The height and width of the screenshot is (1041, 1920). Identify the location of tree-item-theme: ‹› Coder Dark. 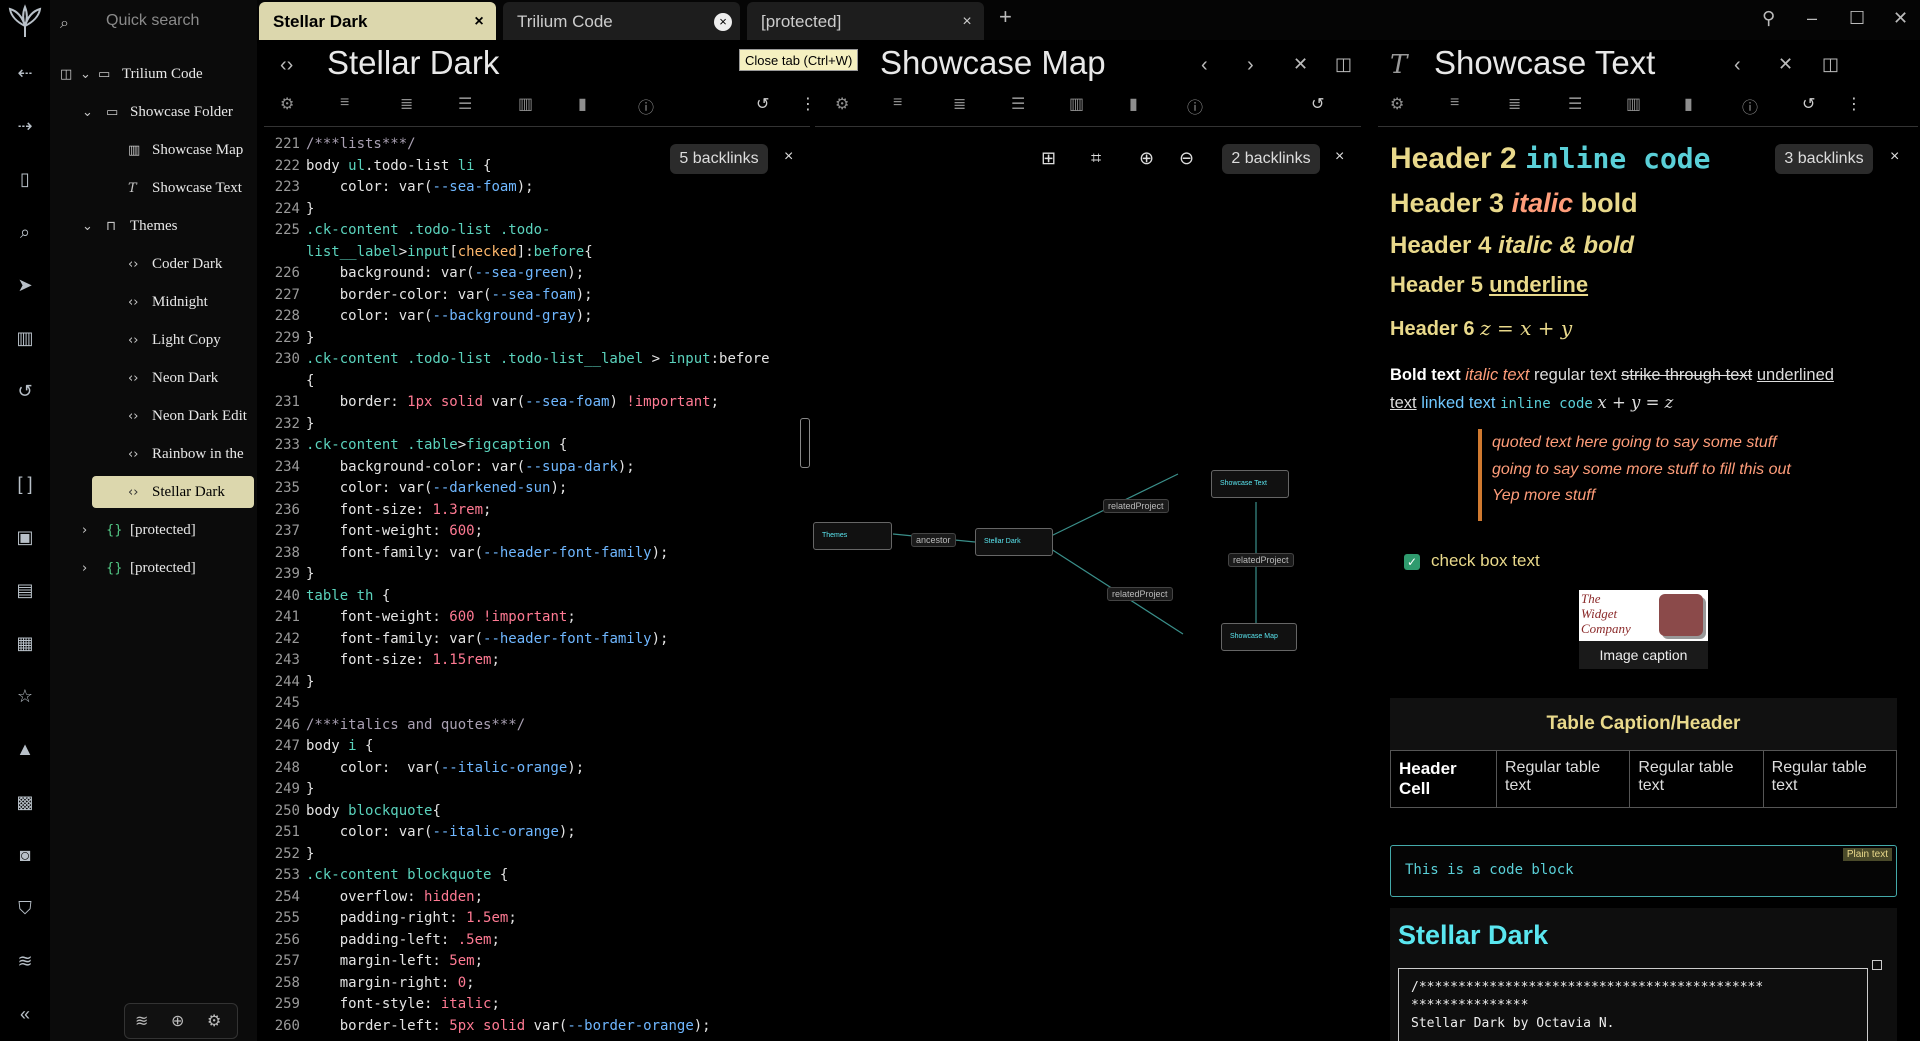
(175, 264).